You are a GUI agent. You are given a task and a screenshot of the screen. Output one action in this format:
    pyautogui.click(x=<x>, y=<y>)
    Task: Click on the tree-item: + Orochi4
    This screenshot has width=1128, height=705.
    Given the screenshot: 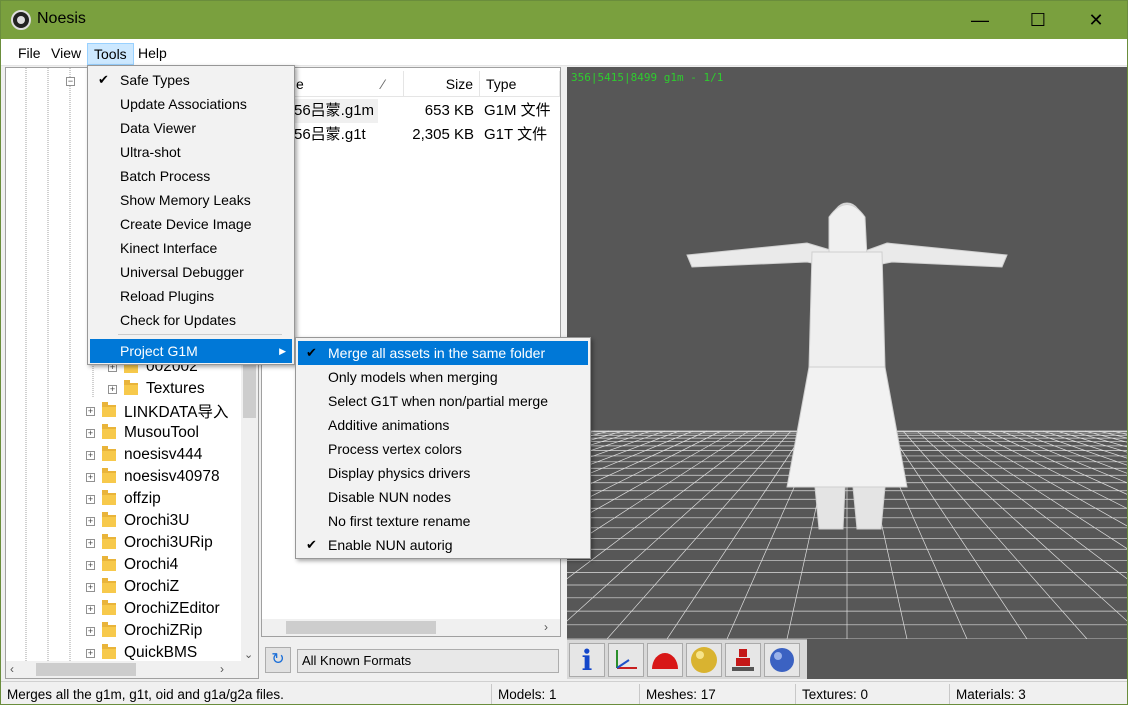 What is the action you would take?
    pyautogui.click(x=132, y=565)
    